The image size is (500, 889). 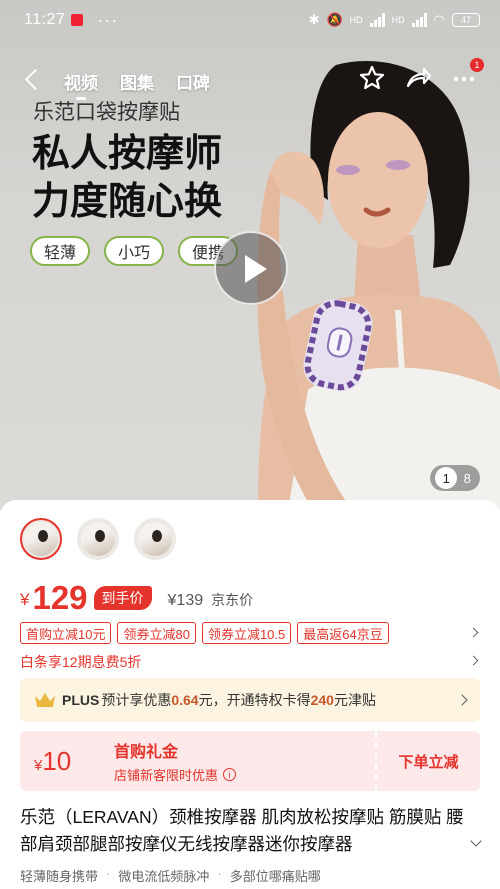 I want to click on first-purchase-gift: ¥10 首购礼金 店铺新客限时优惠 i 下单立减, so click(x=250, y=761).